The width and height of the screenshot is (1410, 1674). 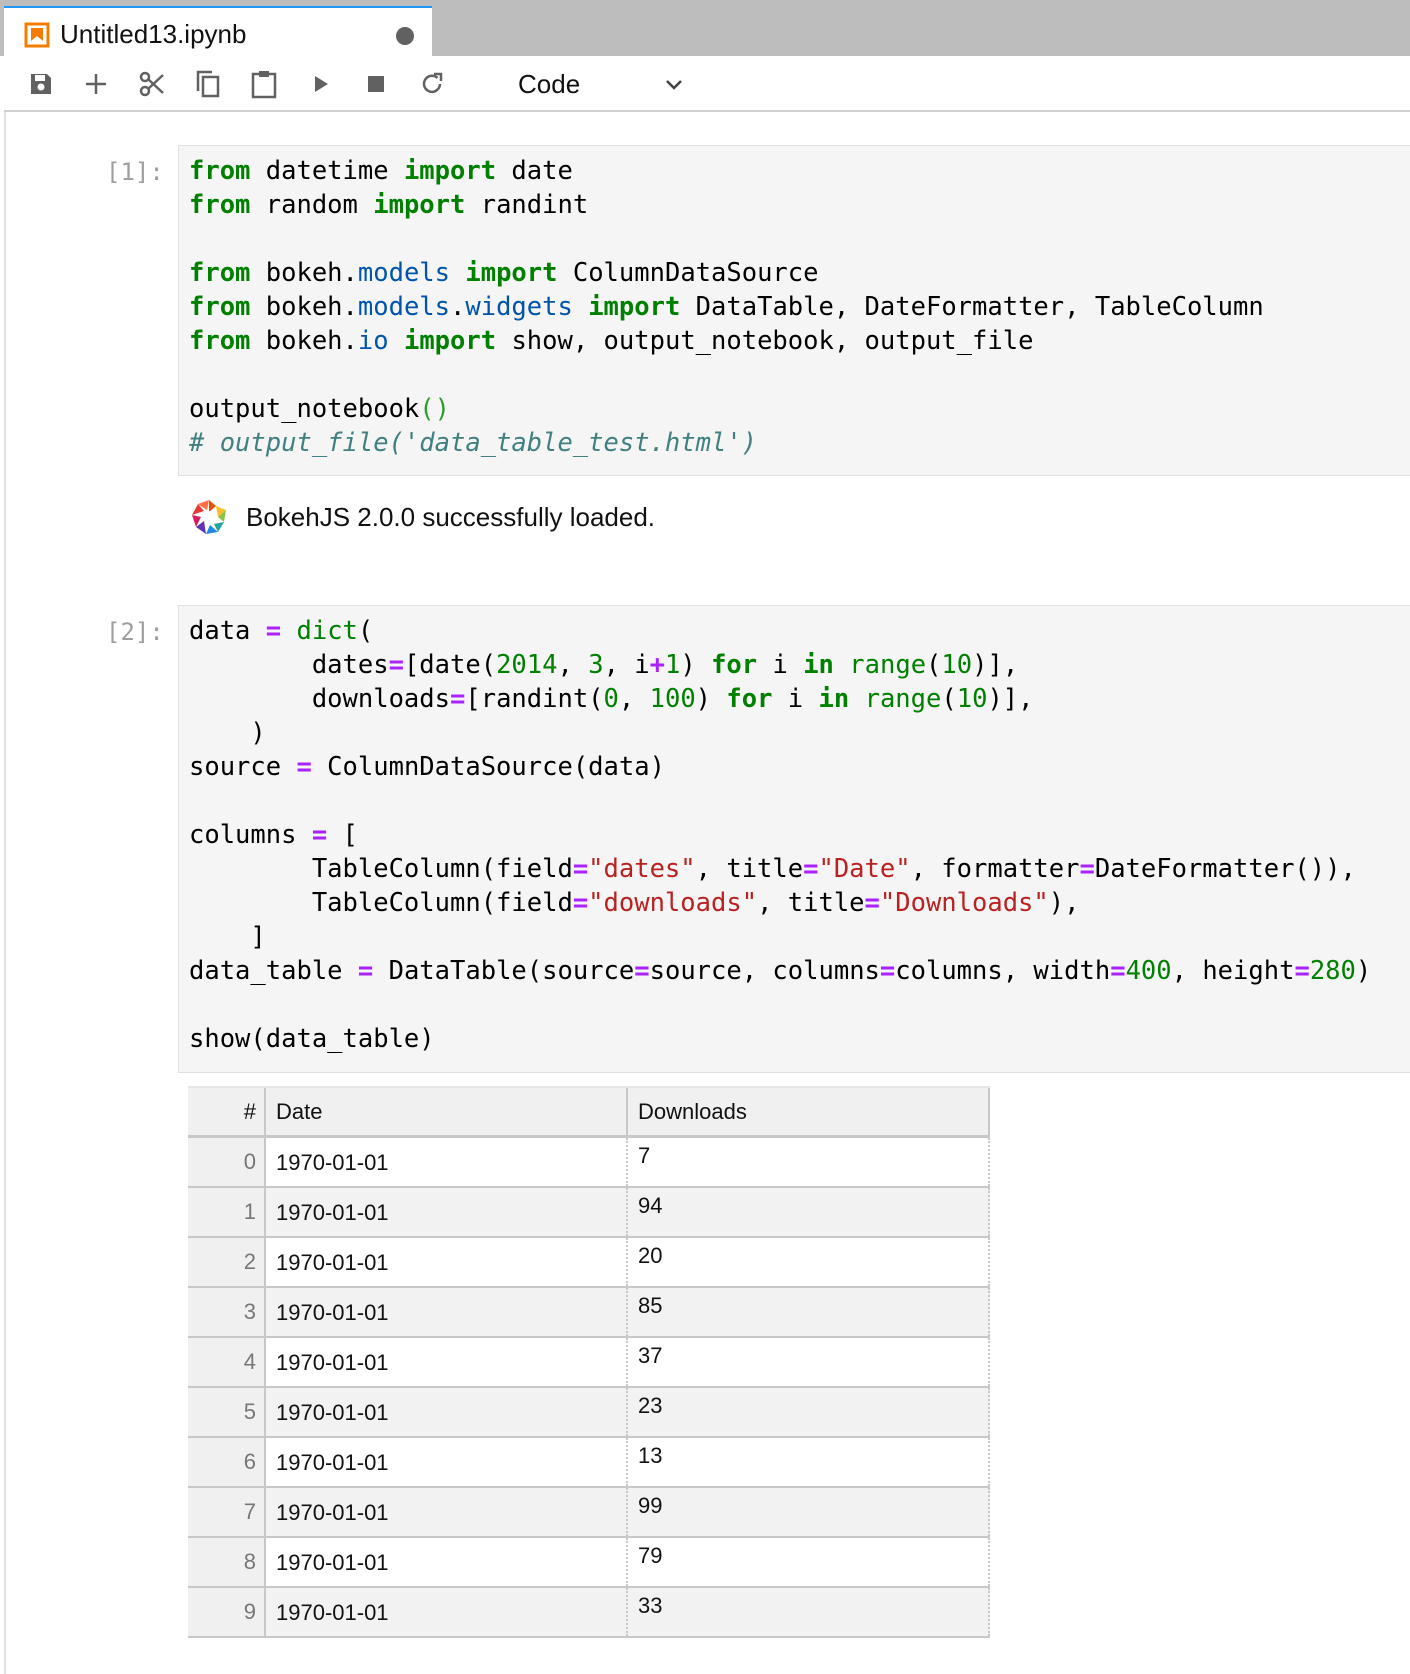 I want to click on row-index-cell: 2, so click(x=227, y=1262).